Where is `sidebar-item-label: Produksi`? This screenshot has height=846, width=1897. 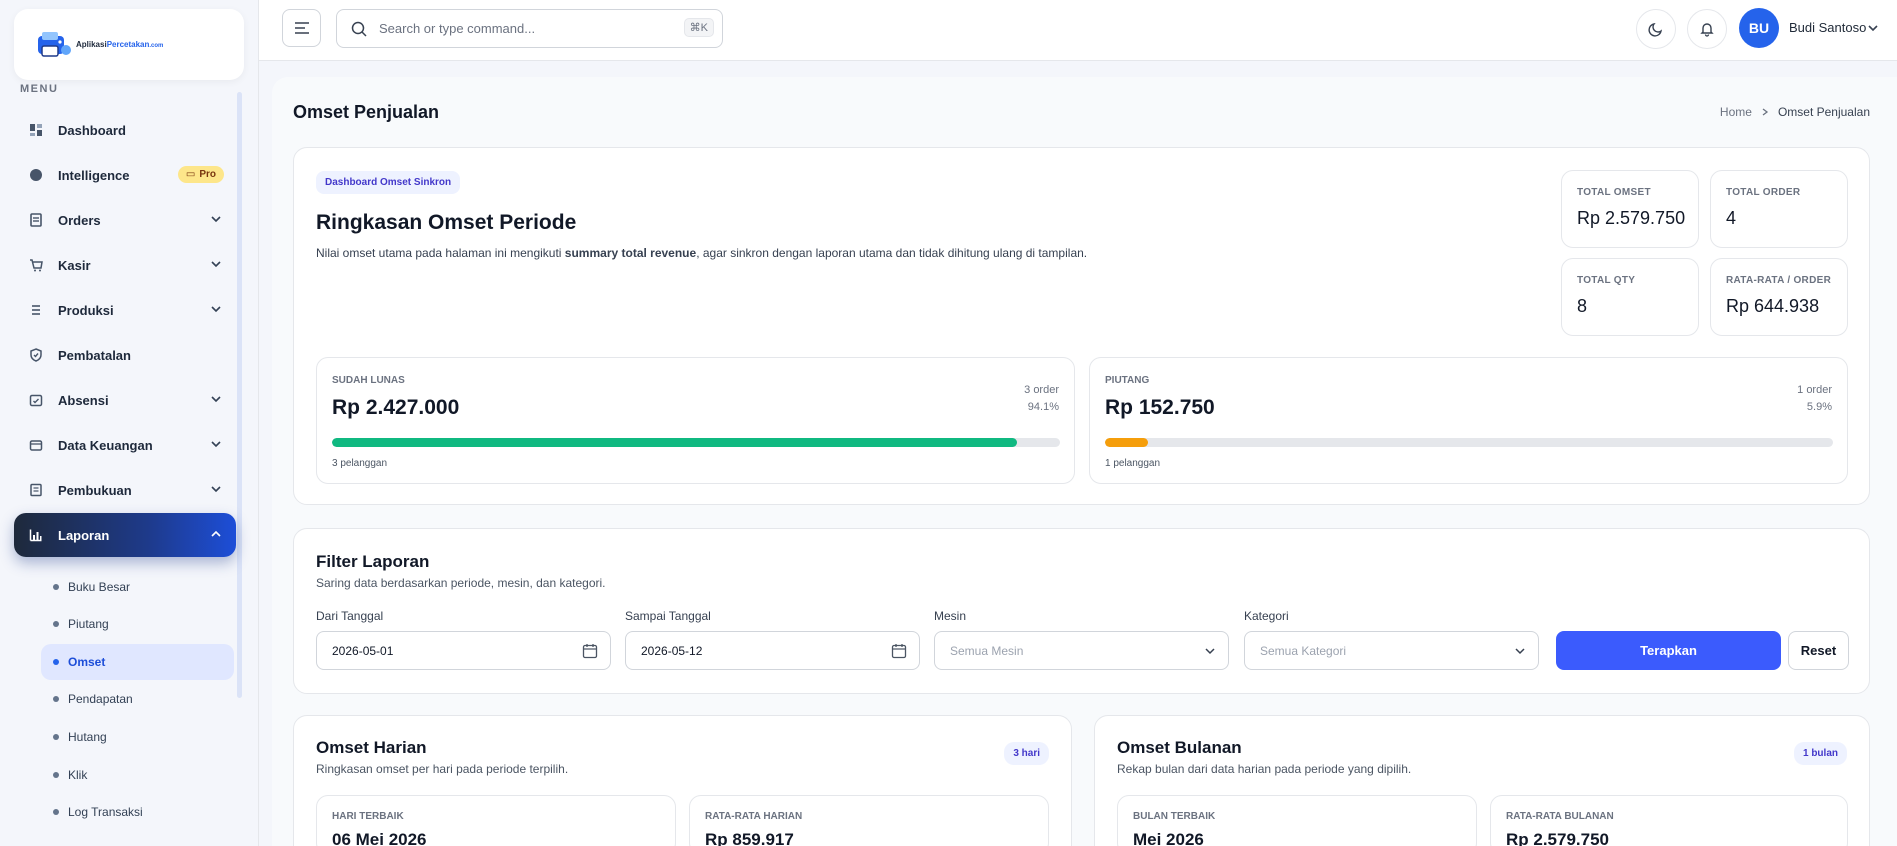
sidebar-item-label: Produksi is located at coordinates (86, 310).